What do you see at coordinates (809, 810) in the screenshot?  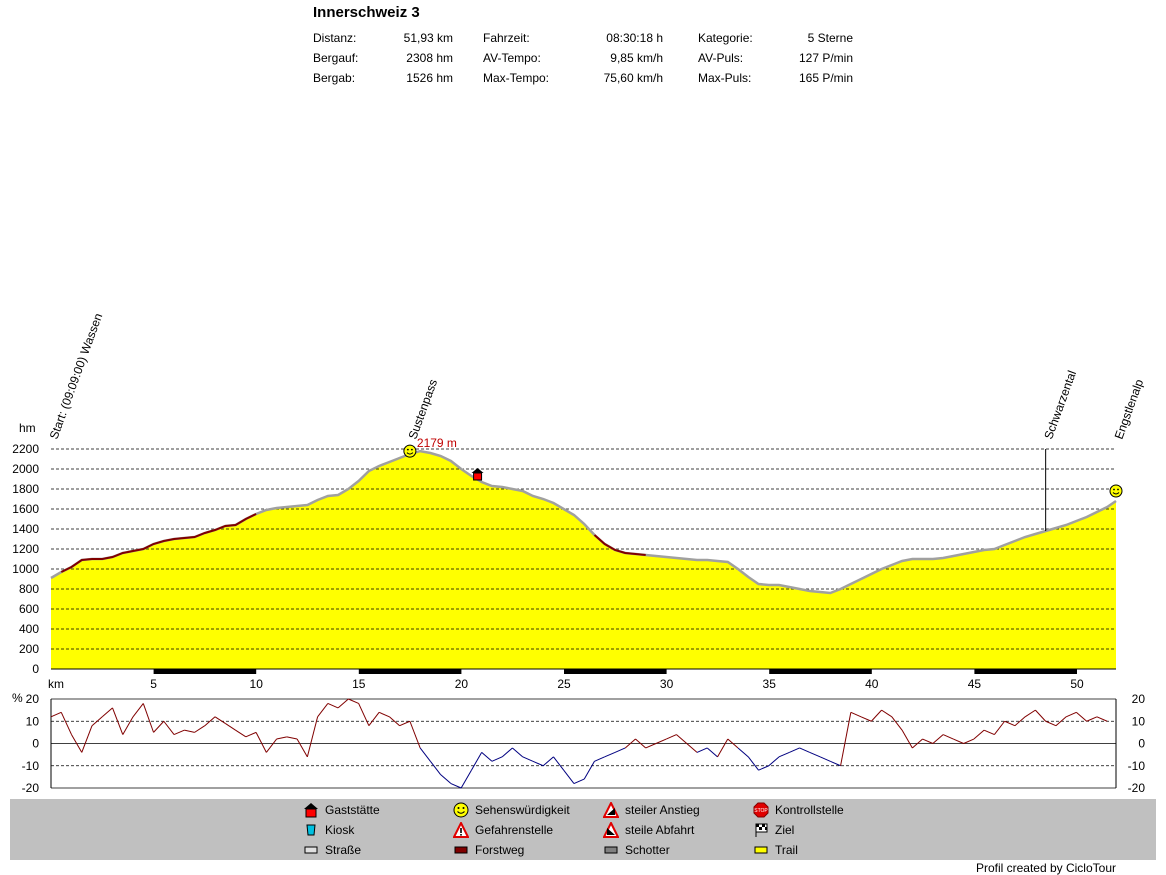 I see `legend-label: Kontrollstelle` at bounding box center [809, 810].